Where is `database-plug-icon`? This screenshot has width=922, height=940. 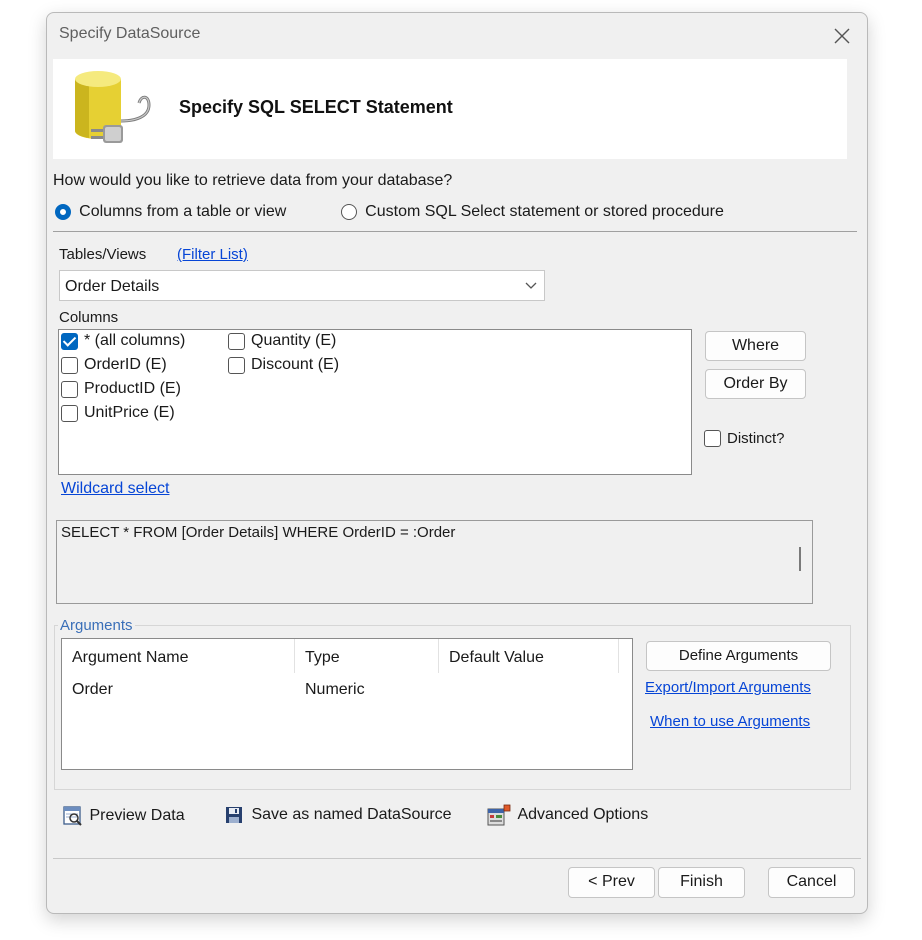
database-plug-icon is located at coordinates (113, 107).